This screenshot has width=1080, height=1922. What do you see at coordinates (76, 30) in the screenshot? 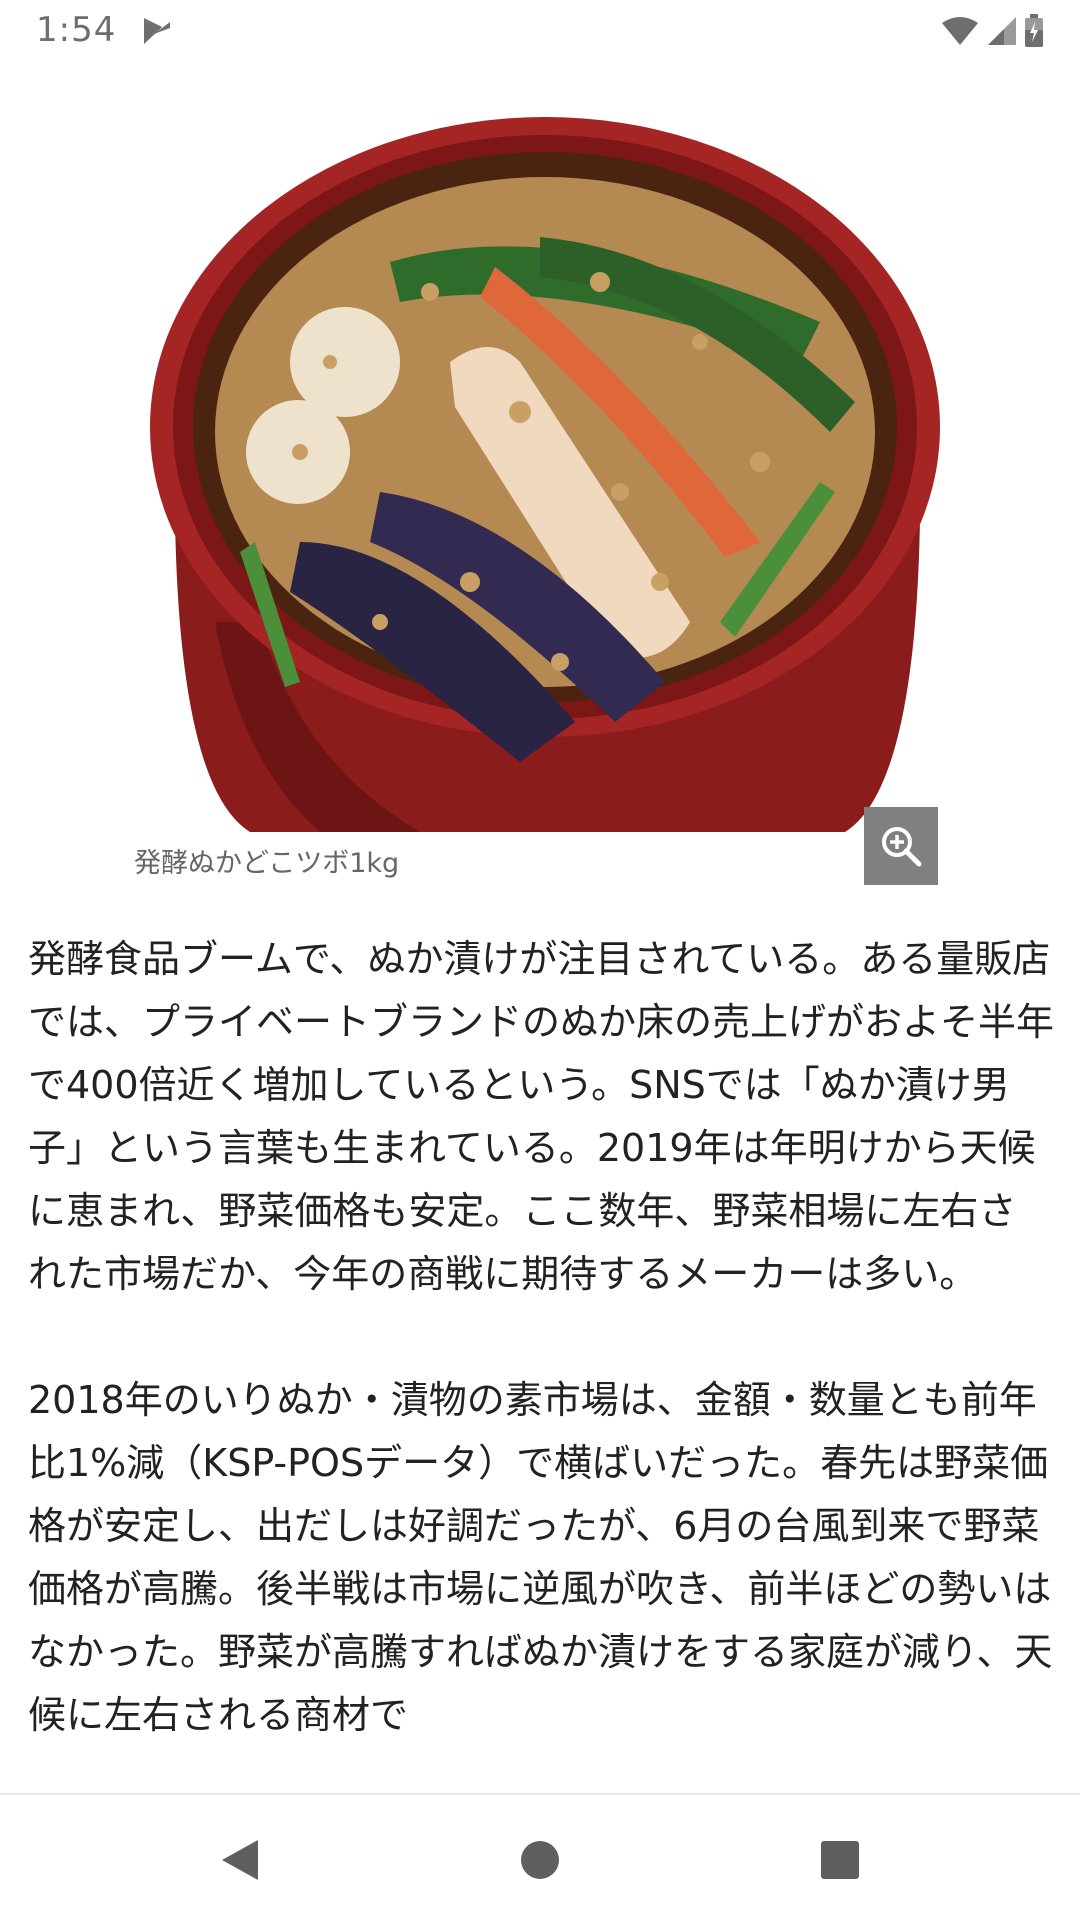
I see `status-time: 1:54` at bounding box center [76, 30].